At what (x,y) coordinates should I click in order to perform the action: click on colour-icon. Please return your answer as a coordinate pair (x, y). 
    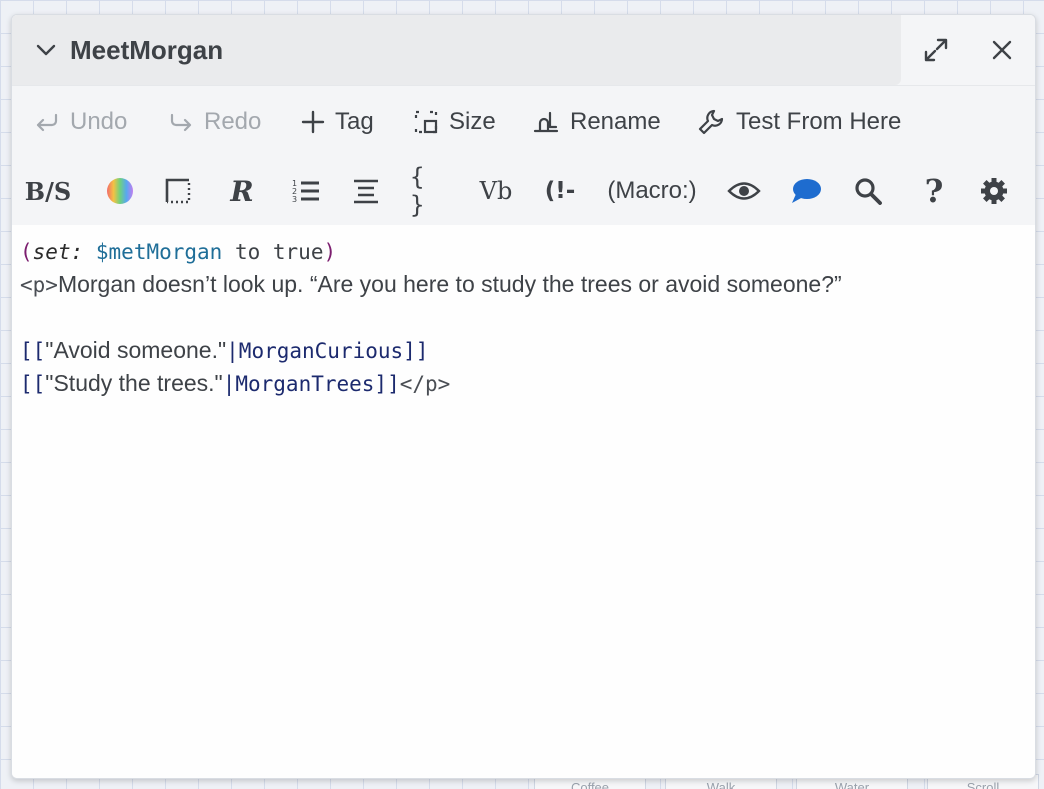
    Looking at the image, I should click on (120, 191).